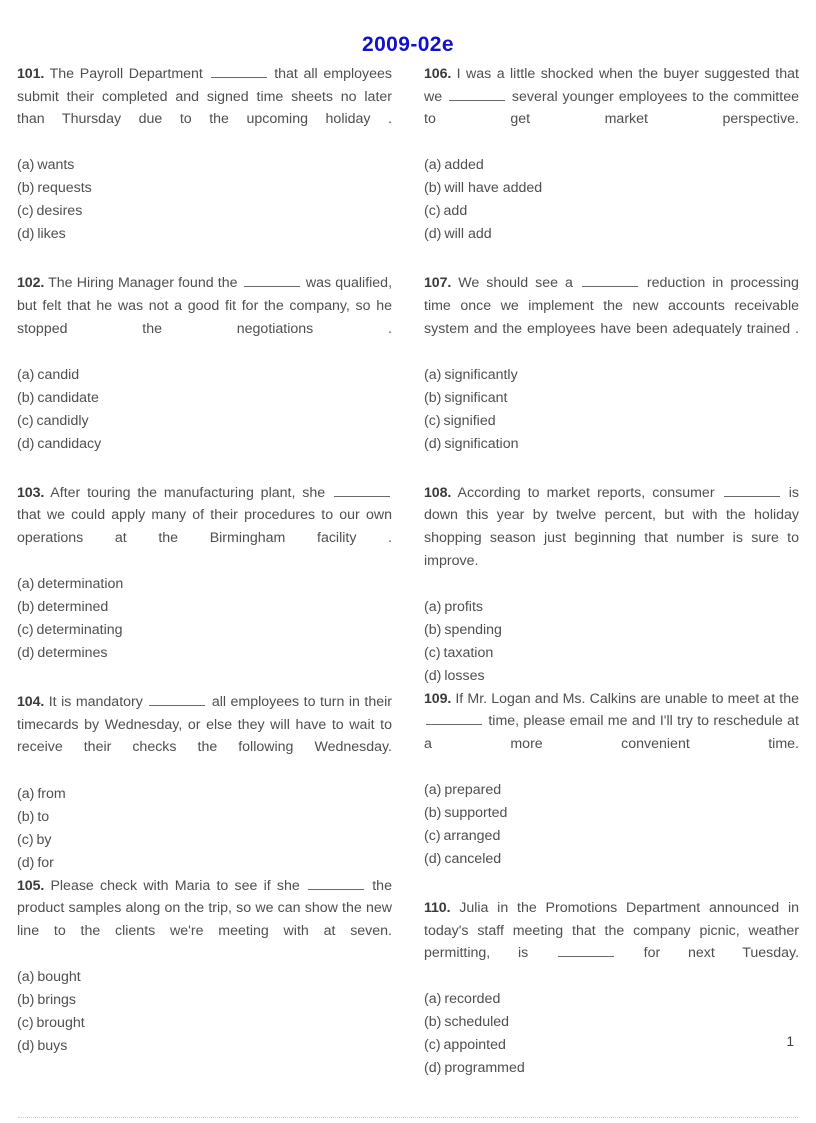 The width and height of the screenshot is (816, 1123). What do you see at coordinates (611, 375) in the screenshot?
I see `choice-option: (a) significantly` at bounding box center [611, 375].